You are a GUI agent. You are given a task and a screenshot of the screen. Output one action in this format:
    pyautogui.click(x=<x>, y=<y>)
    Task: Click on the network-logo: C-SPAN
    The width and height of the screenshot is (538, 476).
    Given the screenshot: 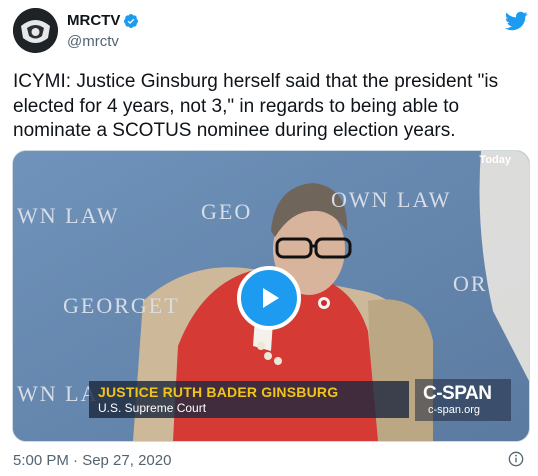 What is the action you would take?
    pyautogui.click(x=457, y=393)
    